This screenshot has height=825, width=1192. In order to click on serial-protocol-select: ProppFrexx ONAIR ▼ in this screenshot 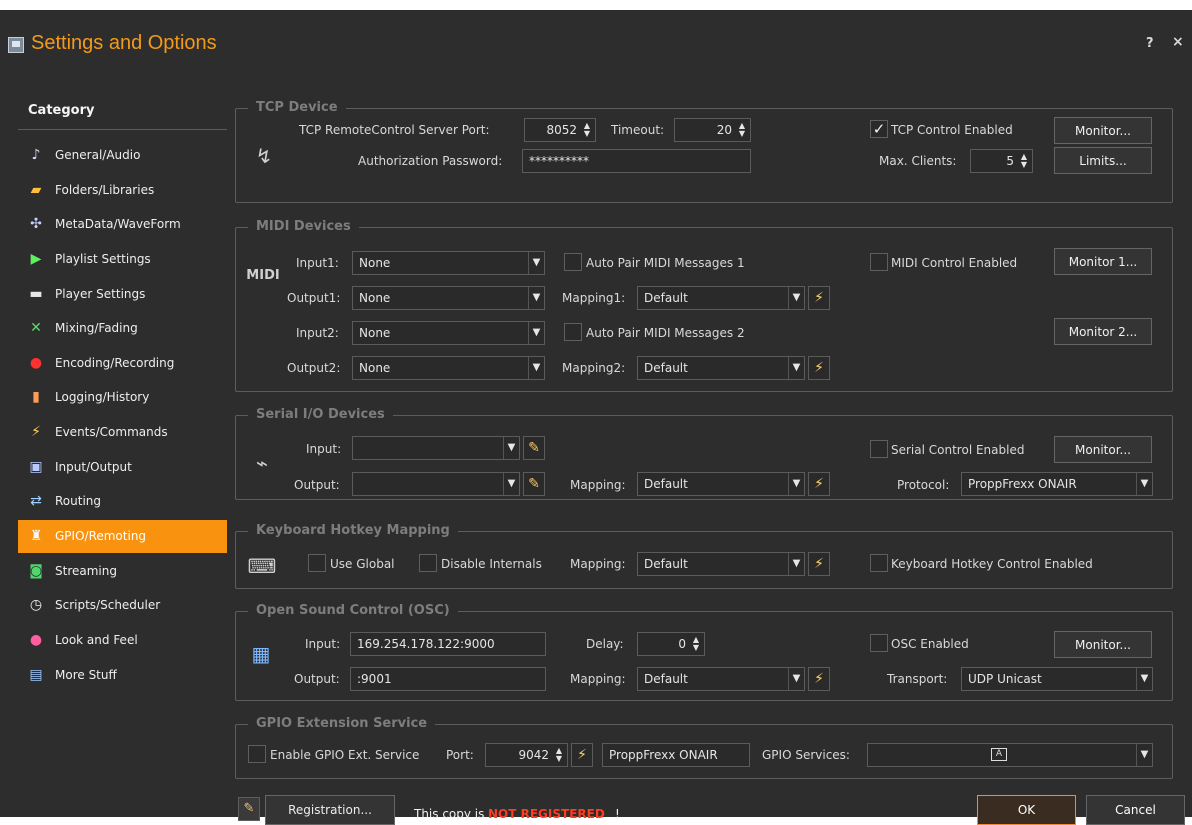, I will do `click(1057, 484)`.